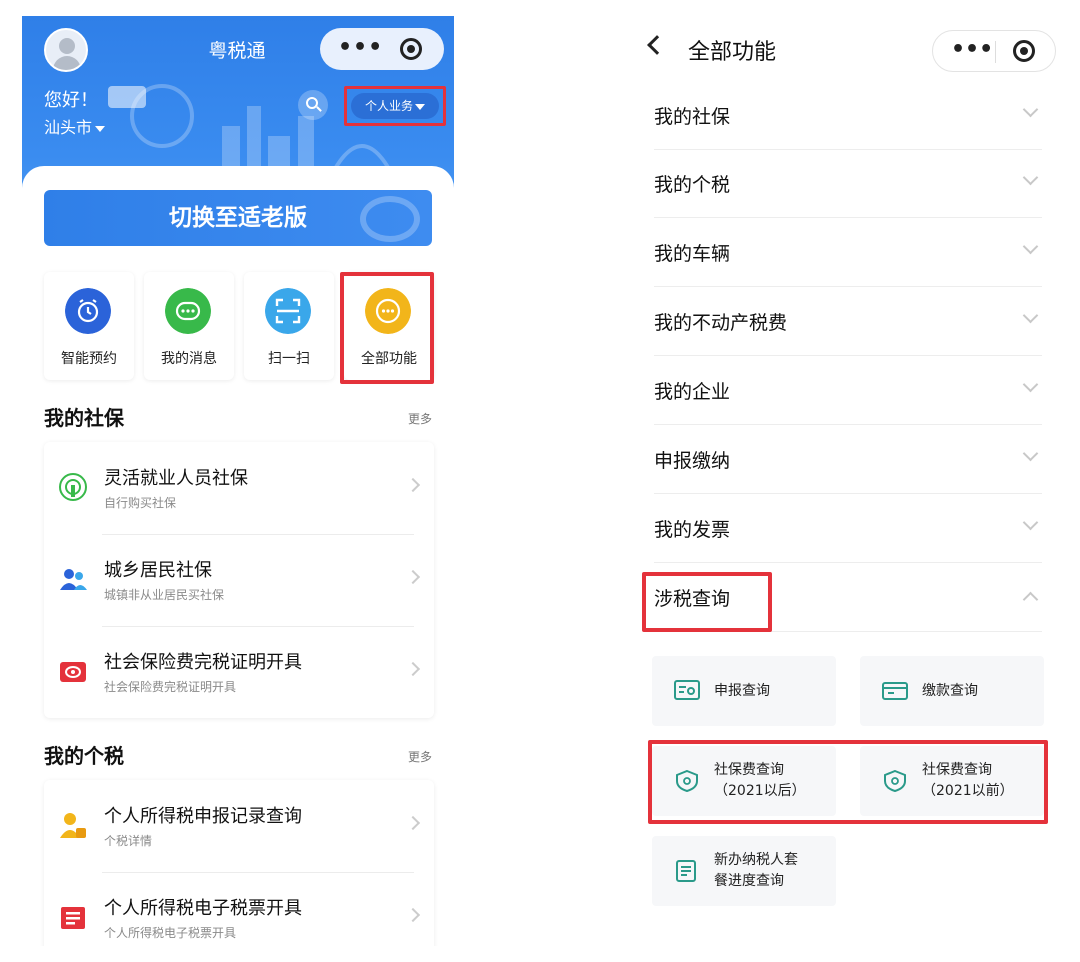 This screenshot has width=1080, height=962. I want to click on accordion-label: 我的发票, so click(692, 530).